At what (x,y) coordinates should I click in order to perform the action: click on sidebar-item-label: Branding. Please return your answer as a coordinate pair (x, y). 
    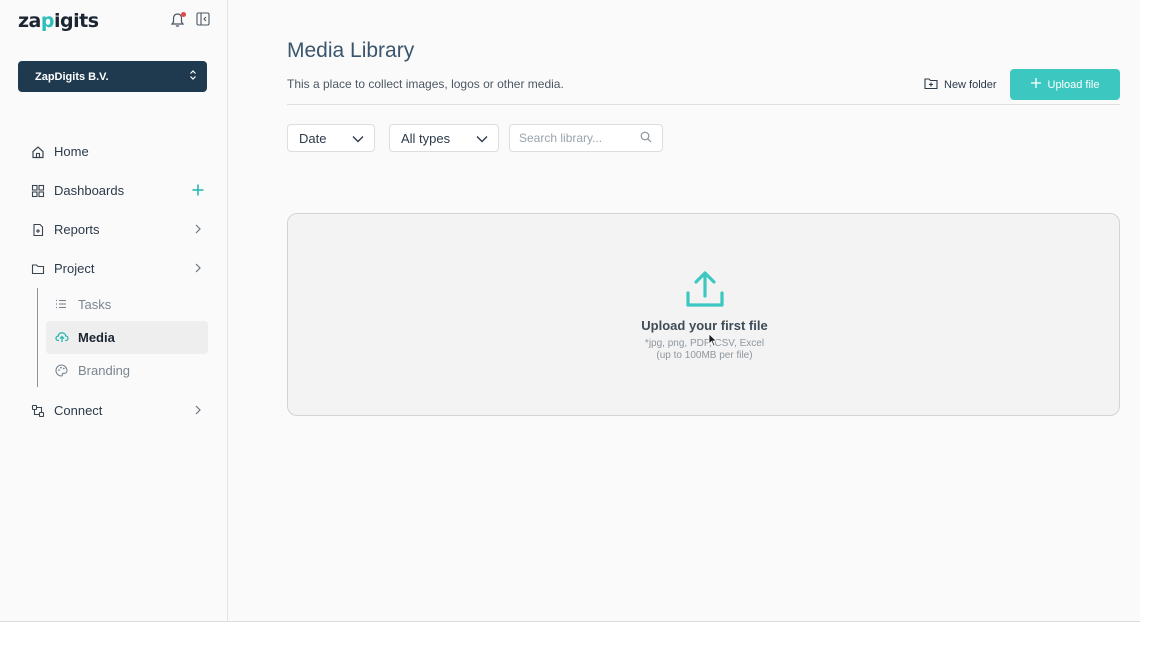
    Looking at the image, I should click on (104, 370).